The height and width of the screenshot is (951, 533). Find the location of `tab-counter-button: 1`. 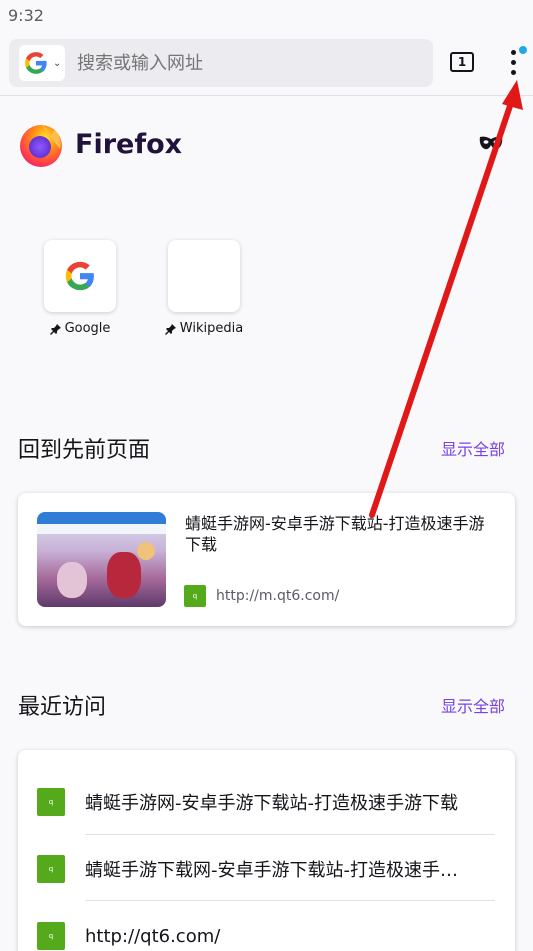

tab-counter-button: 1 is located at coordinates (462, 62).